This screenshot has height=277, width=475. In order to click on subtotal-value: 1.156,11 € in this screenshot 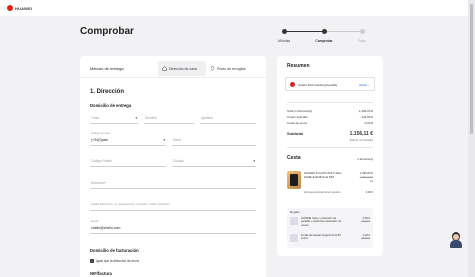, I will do `click(361, 134)`.